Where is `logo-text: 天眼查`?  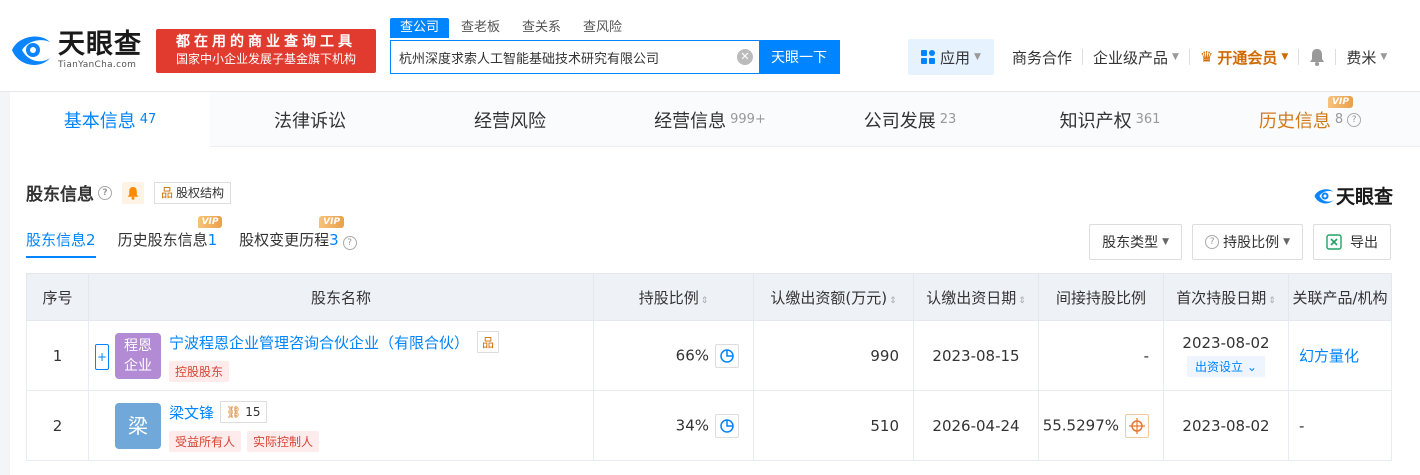 logo-text: 天眼查 is located at coordinates (100, 44).